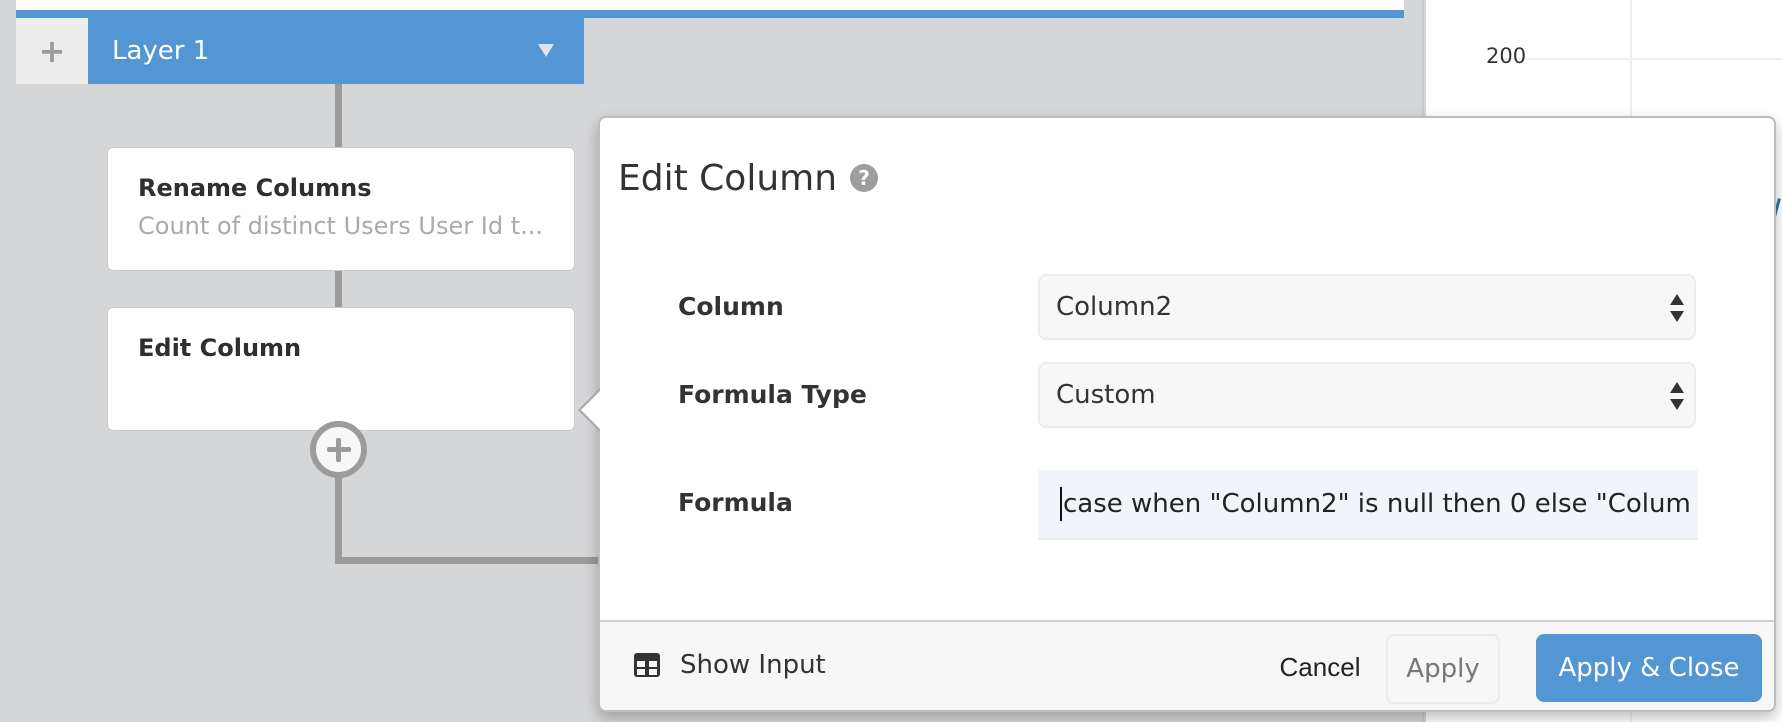  I want to click on show-input-button: Show Input, so click(730, 665).